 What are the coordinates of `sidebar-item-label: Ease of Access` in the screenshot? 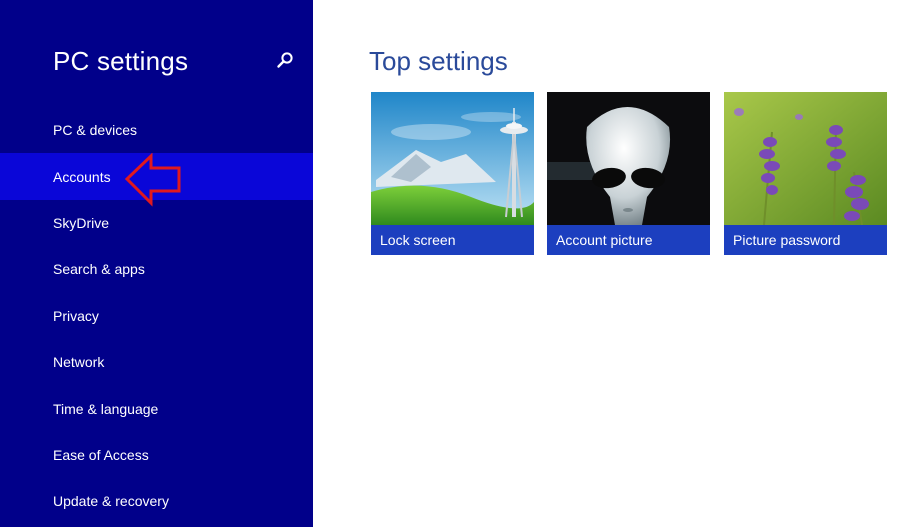 It's located at (101, 454).